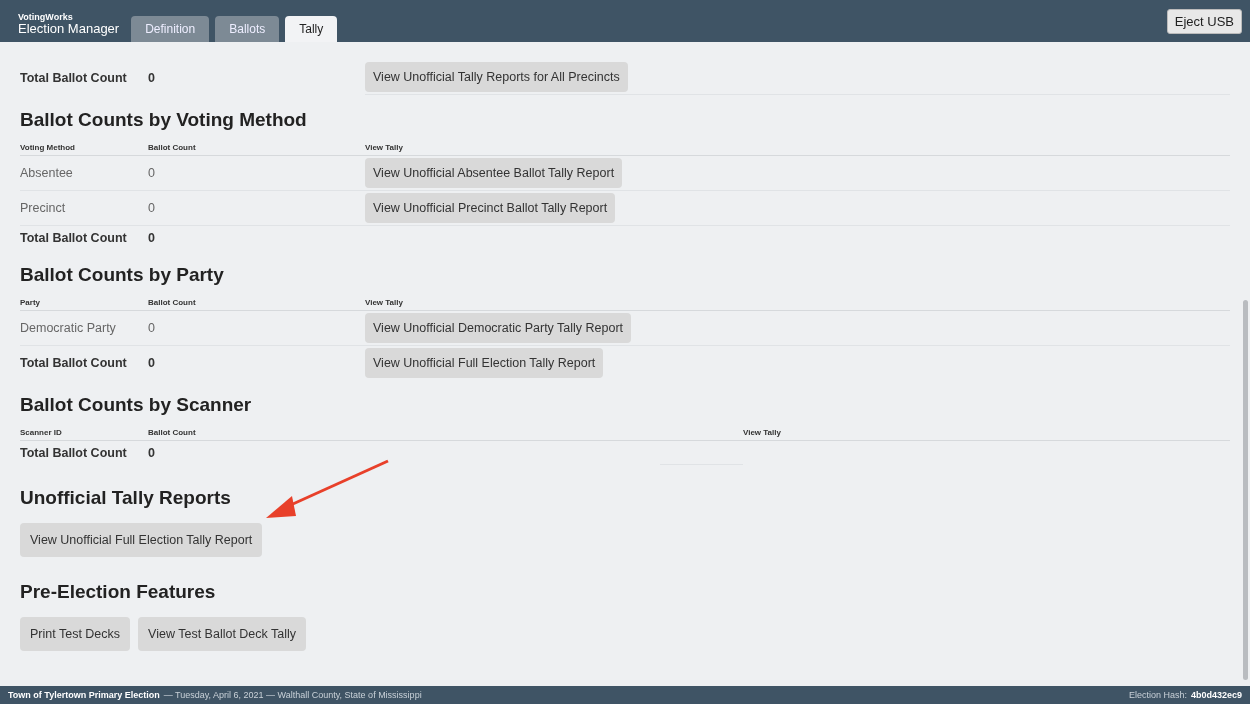 Image resolution: width=1250 pixels, height=704 pixels. I want to click on election-details: — Tuesday, April 6, 2021 — Walthall County, State of Mississippi, so click(292, 695).